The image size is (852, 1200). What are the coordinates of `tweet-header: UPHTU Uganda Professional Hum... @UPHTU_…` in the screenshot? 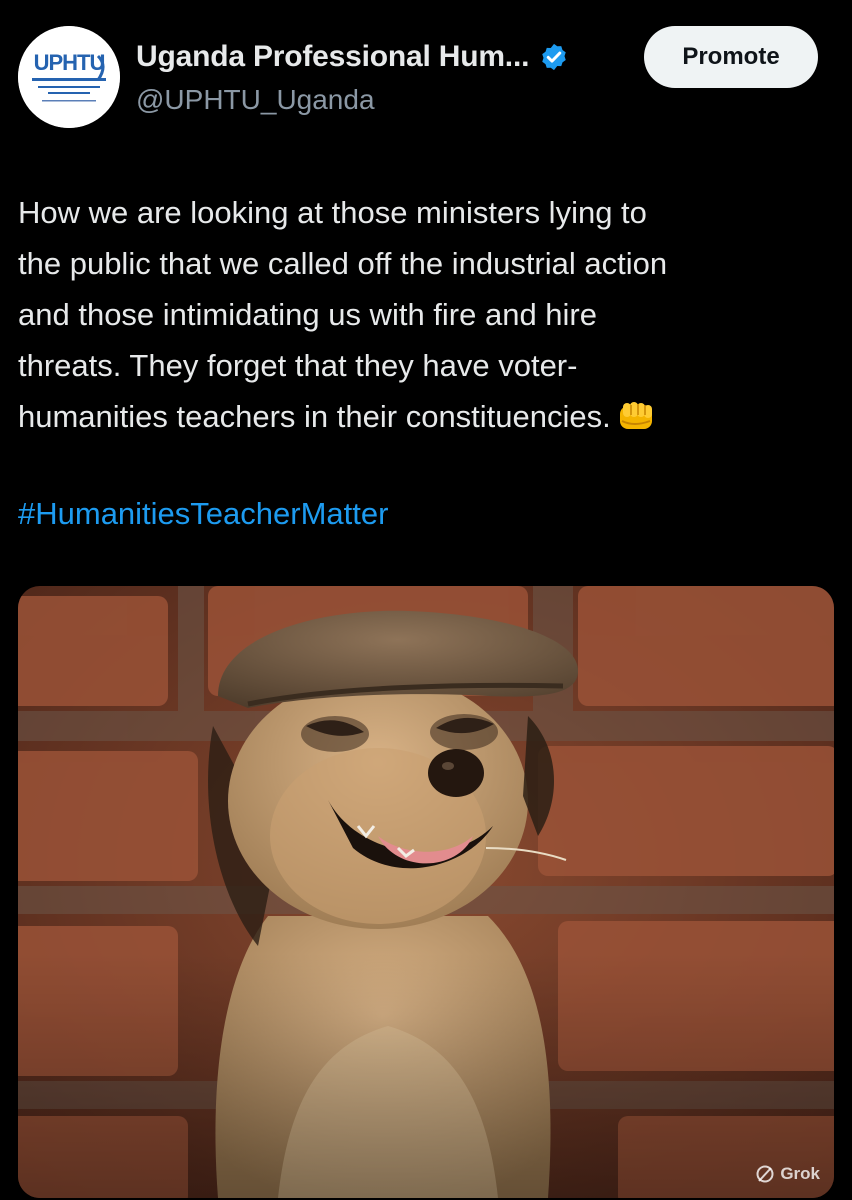 It's located at (426, 75).